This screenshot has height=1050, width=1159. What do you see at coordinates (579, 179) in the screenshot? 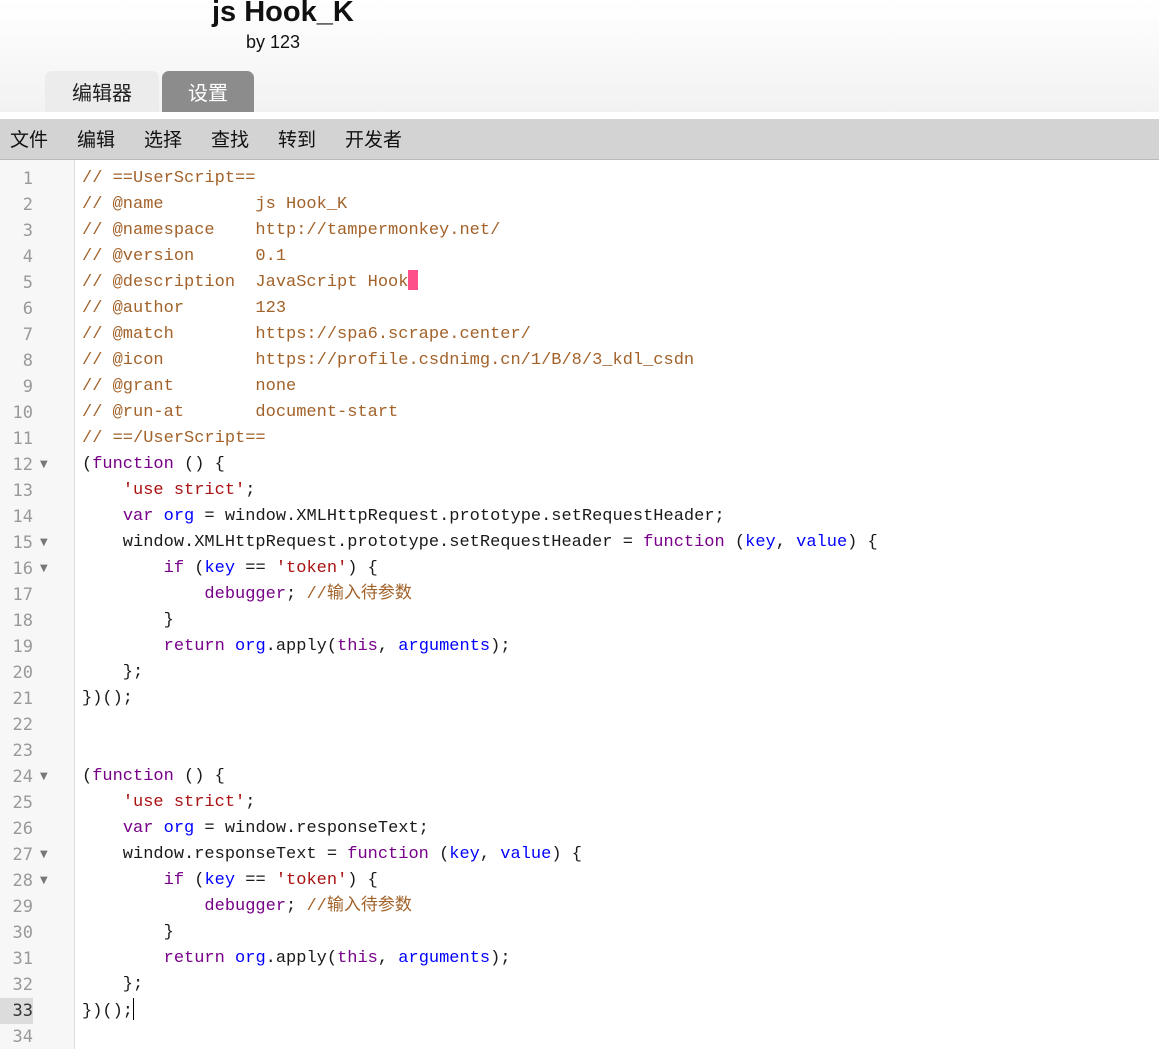
I see `code-line: 1 // ==UserScript==` at bounding box center [579, 179].